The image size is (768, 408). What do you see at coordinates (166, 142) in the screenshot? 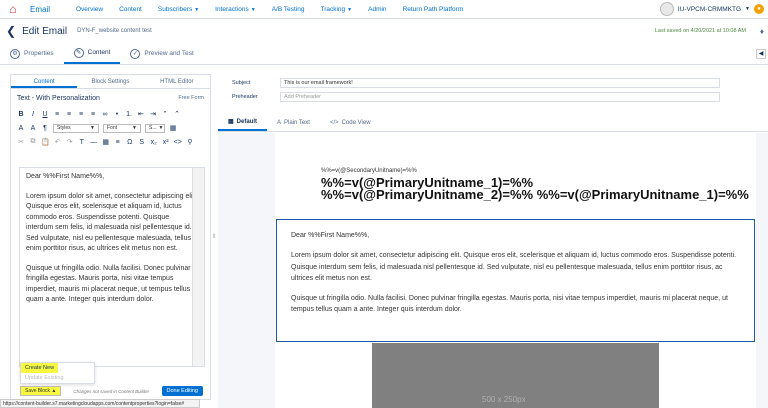
I see `superscript-icon: x²` at bounding box center [166, 142].